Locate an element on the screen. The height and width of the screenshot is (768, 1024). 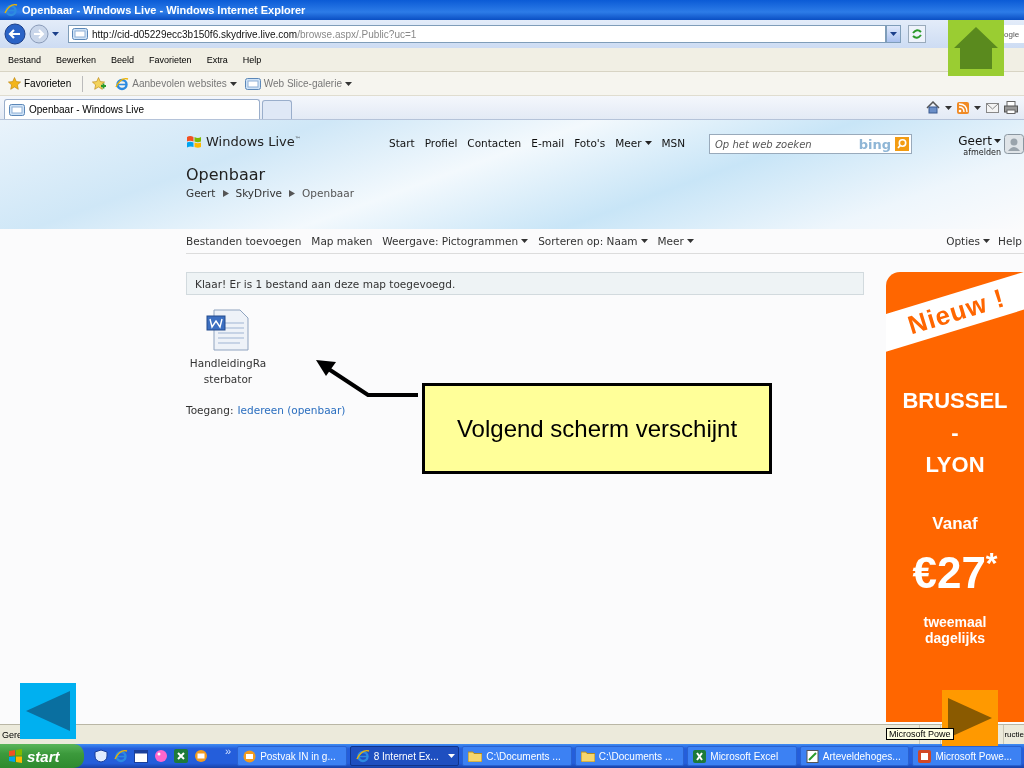
access-link: Iedereen (openbaar) is located at coordinates (291, 410).